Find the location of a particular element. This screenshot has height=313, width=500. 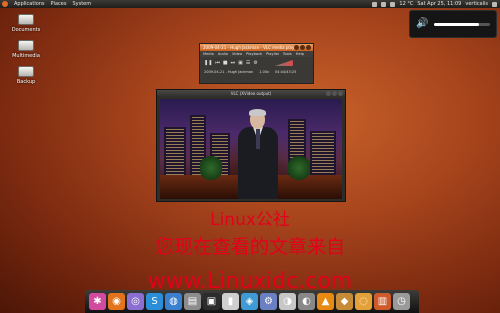

firefox-icon: ◉ is located at coordinates (116, 301).